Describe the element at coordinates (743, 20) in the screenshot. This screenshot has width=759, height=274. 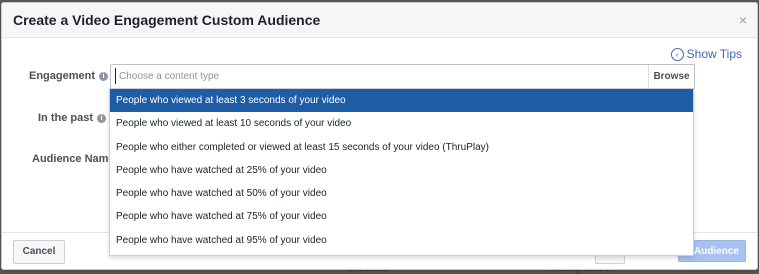
I see `close-icon: ×` at that location.